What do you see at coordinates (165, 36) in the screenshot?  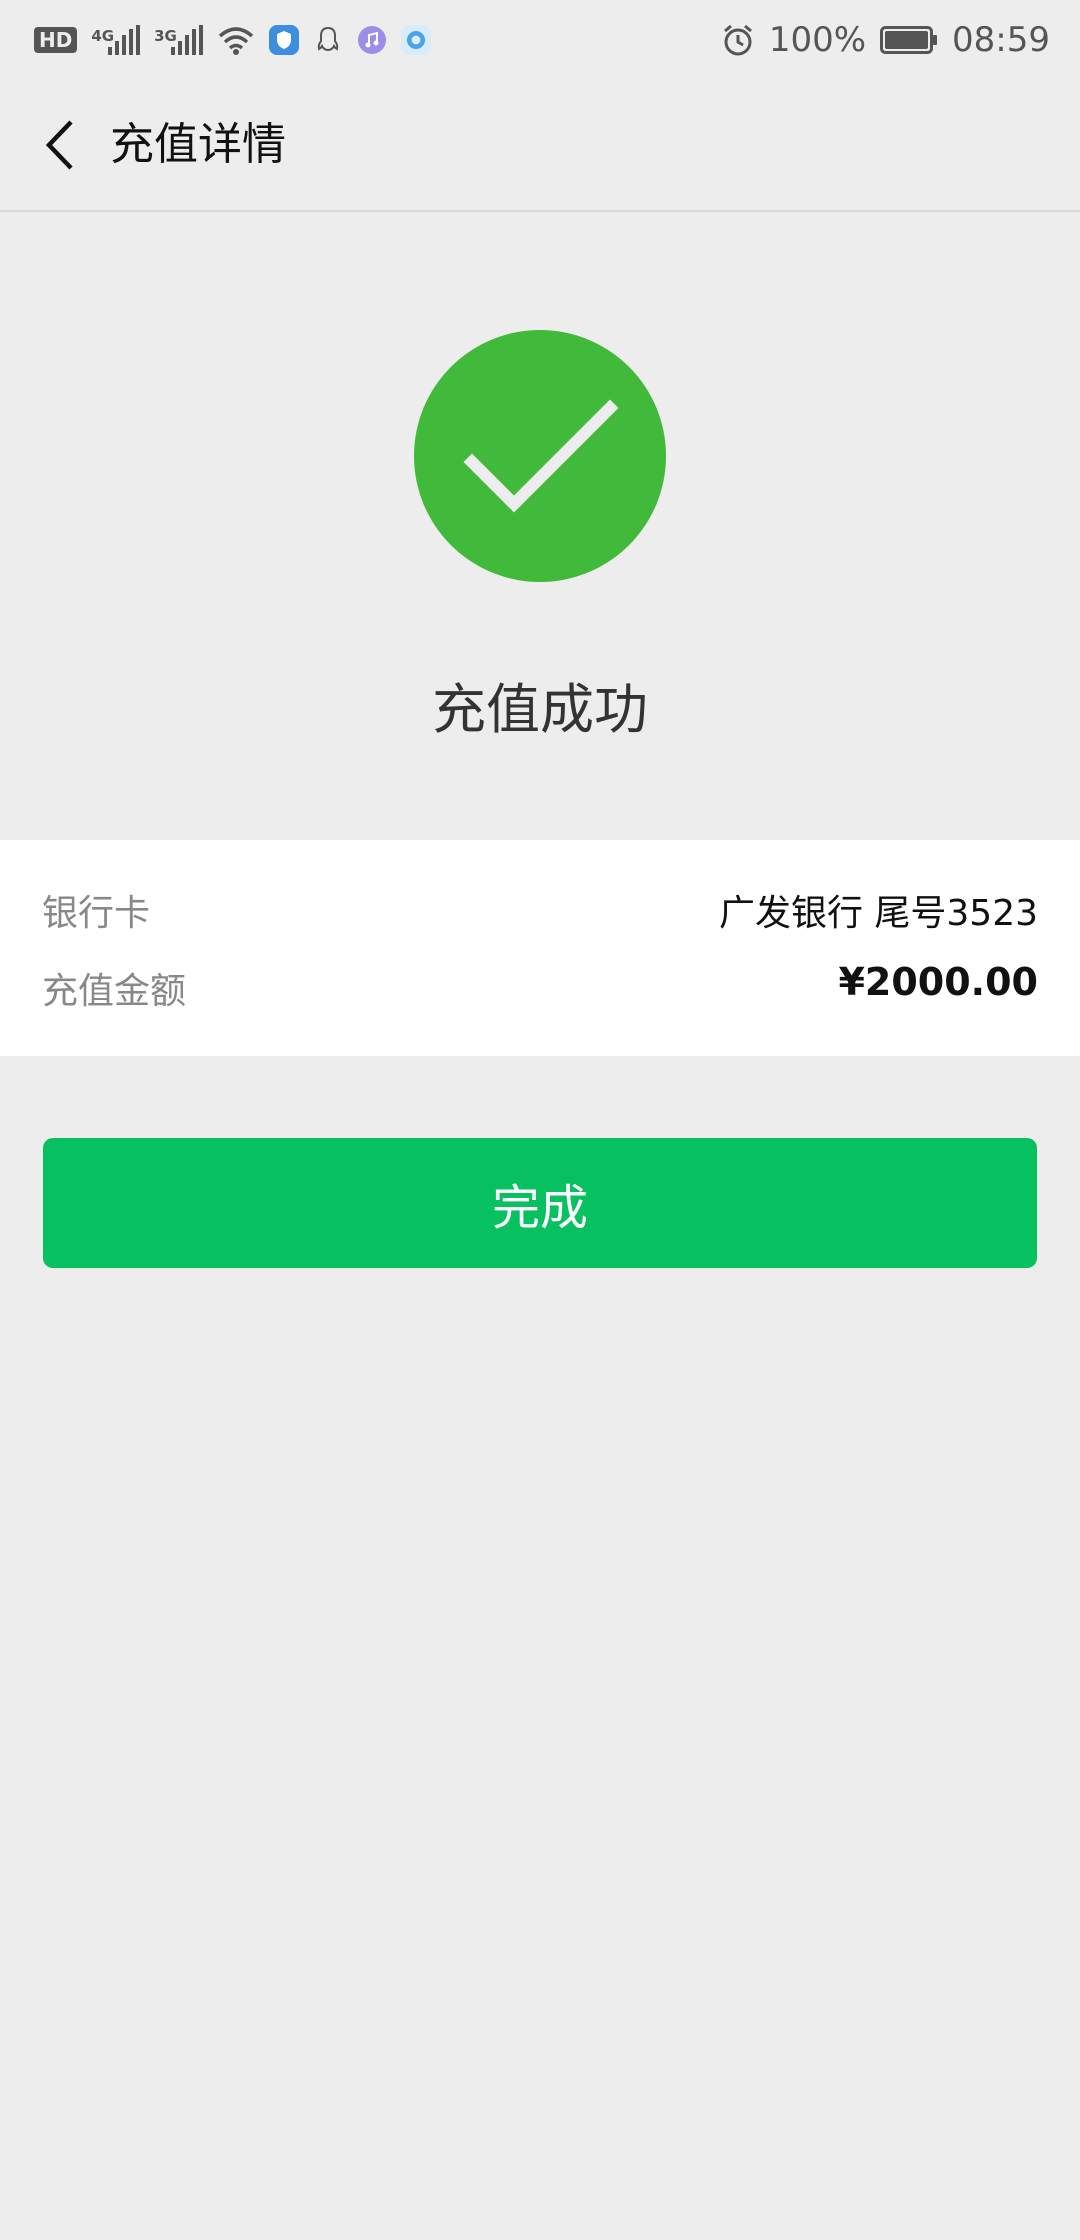 I see `net-label-3g: 3G` at bounding box center [165, 36].